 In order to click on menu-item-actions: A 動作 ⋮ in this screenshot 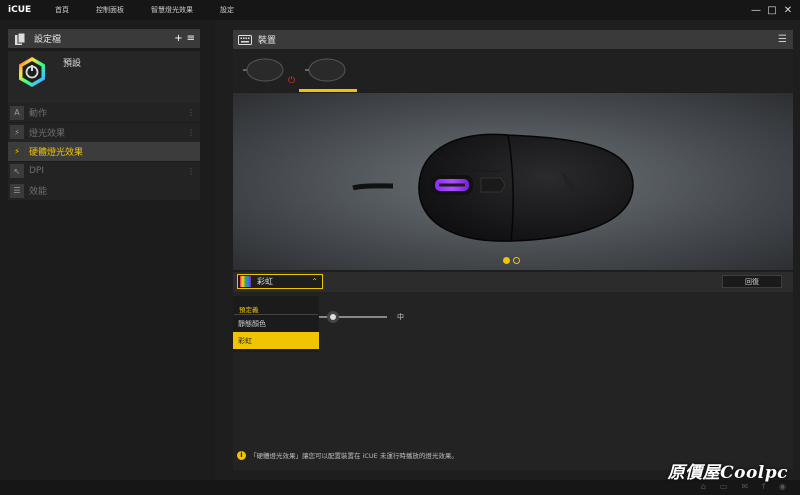, I will do `click(104, 112)`.